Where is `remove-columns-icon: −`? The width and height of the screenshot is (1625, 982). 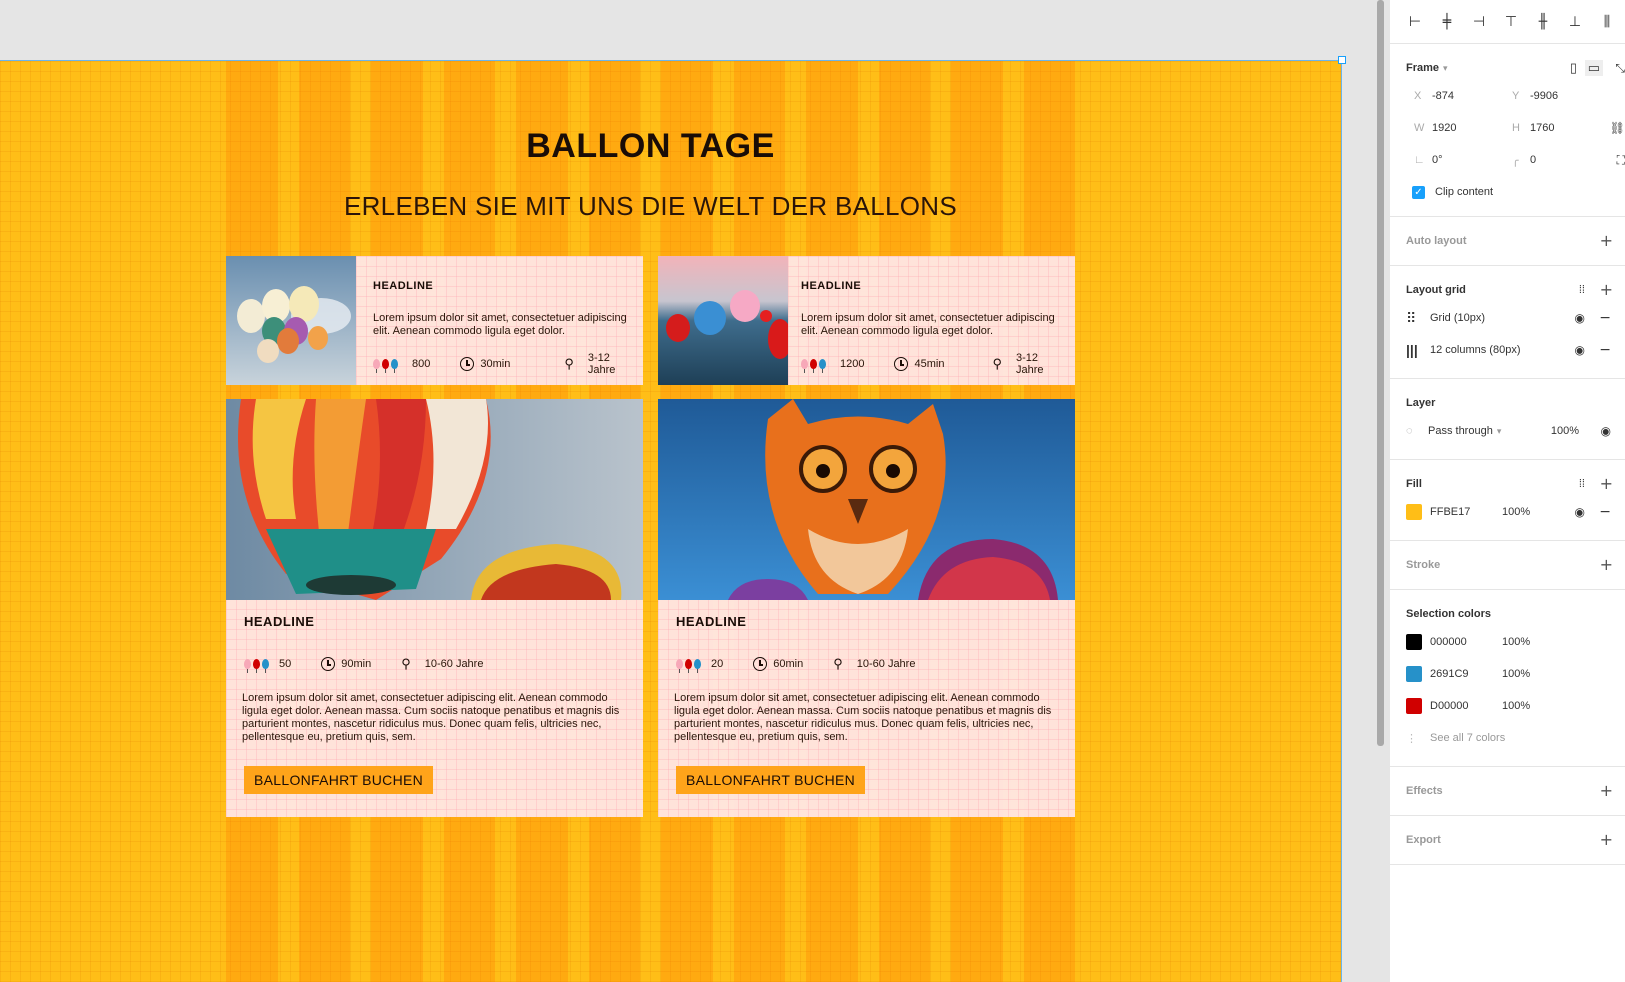
remove-columns-icon: − is located at coordinates (1605, 350).